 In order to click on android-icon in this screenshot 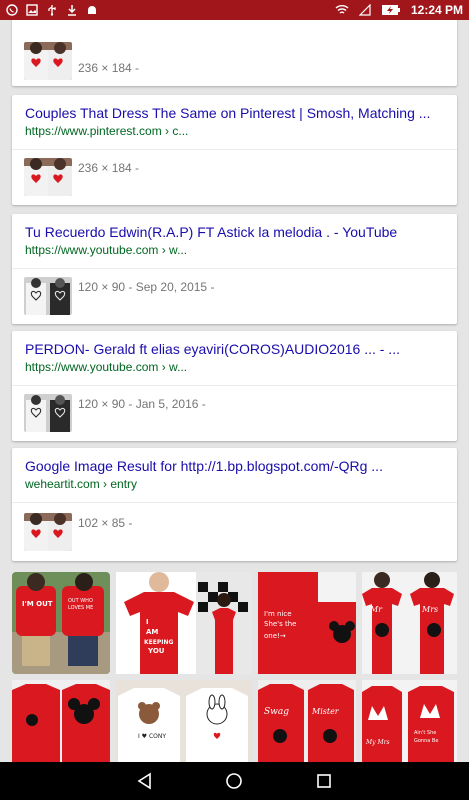, I will do `click(92, 10)`.